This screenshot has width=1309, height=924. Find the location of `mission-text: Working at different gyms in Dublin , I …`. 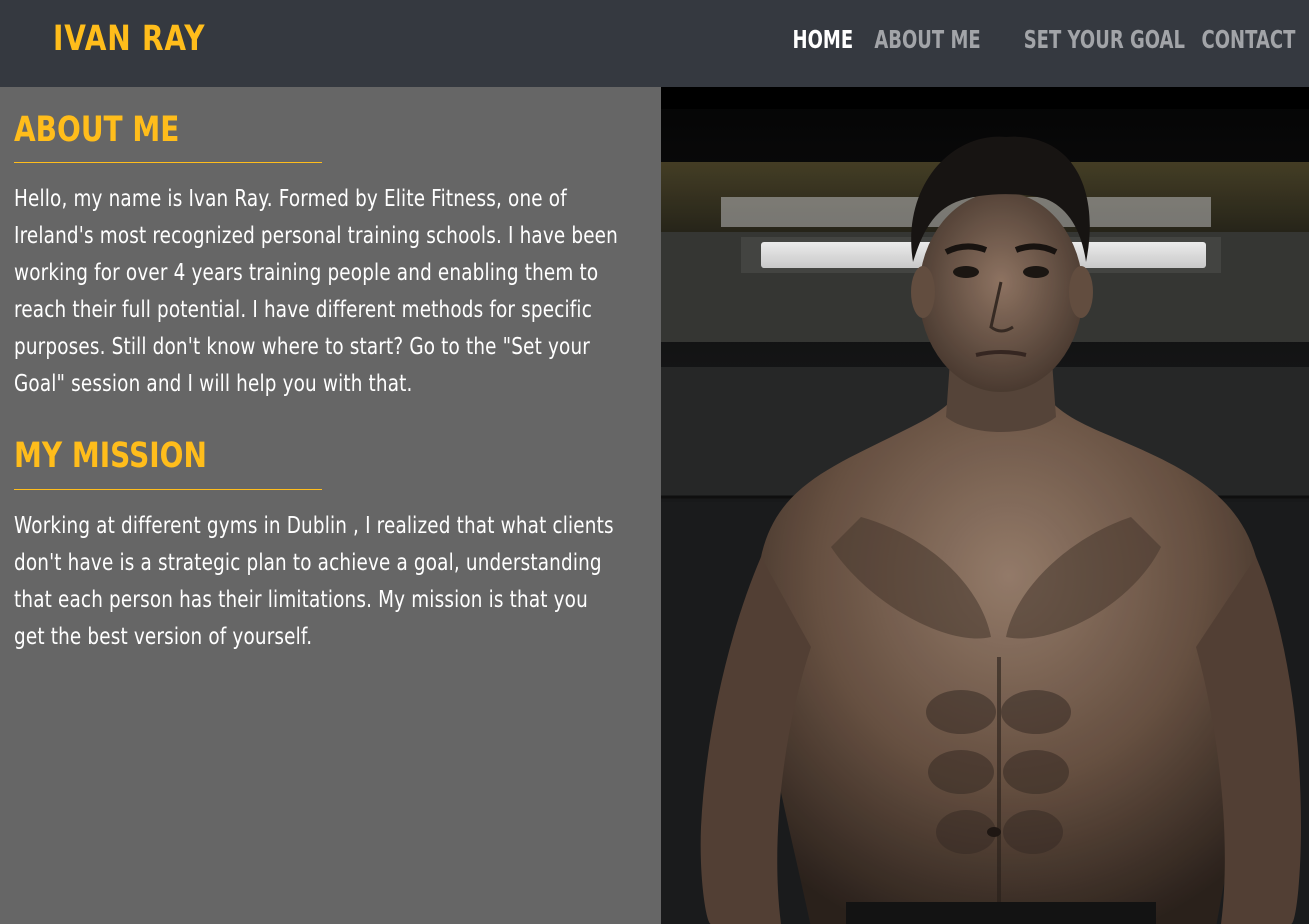

mission-text: Working at different gyms in Dublin , I … is located at coordinates (314, 581).